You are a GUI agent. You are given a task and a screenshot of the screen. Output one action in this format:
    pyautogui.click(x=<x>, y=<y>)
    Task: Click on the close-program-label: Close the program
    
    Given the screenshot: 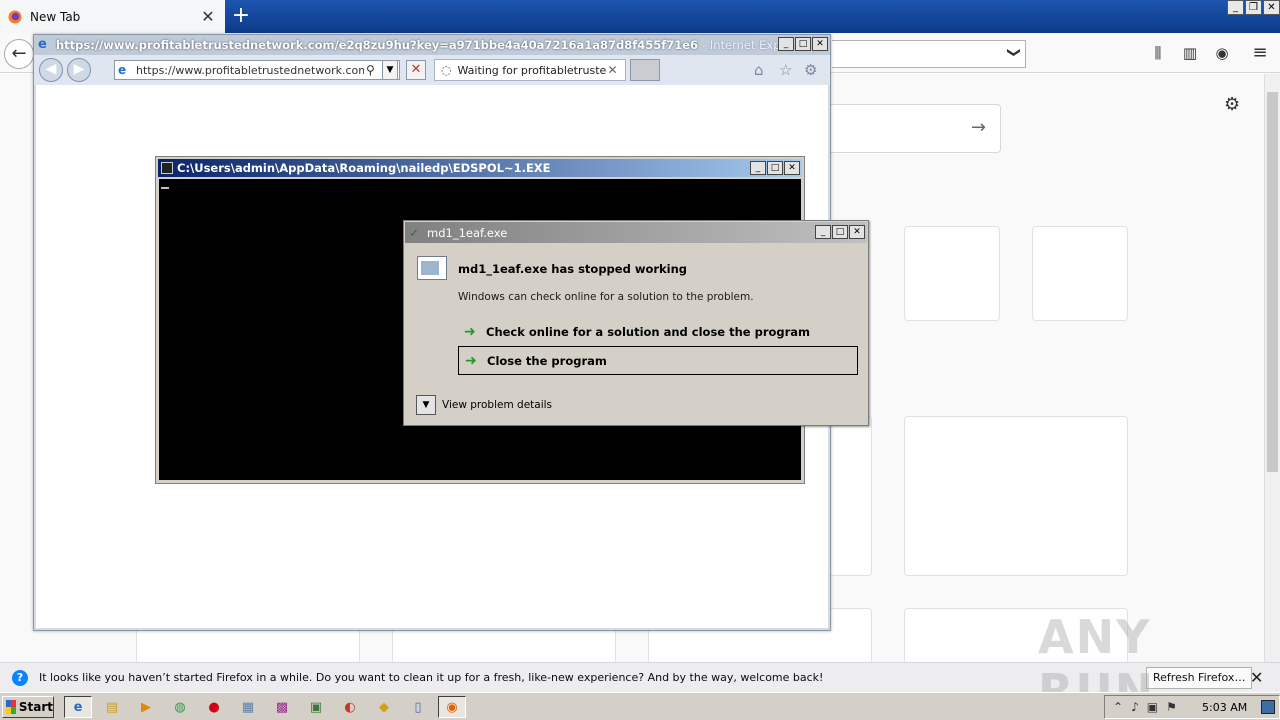 What is the action you would take?
    pyautogui.click(x=547, y=360)
    